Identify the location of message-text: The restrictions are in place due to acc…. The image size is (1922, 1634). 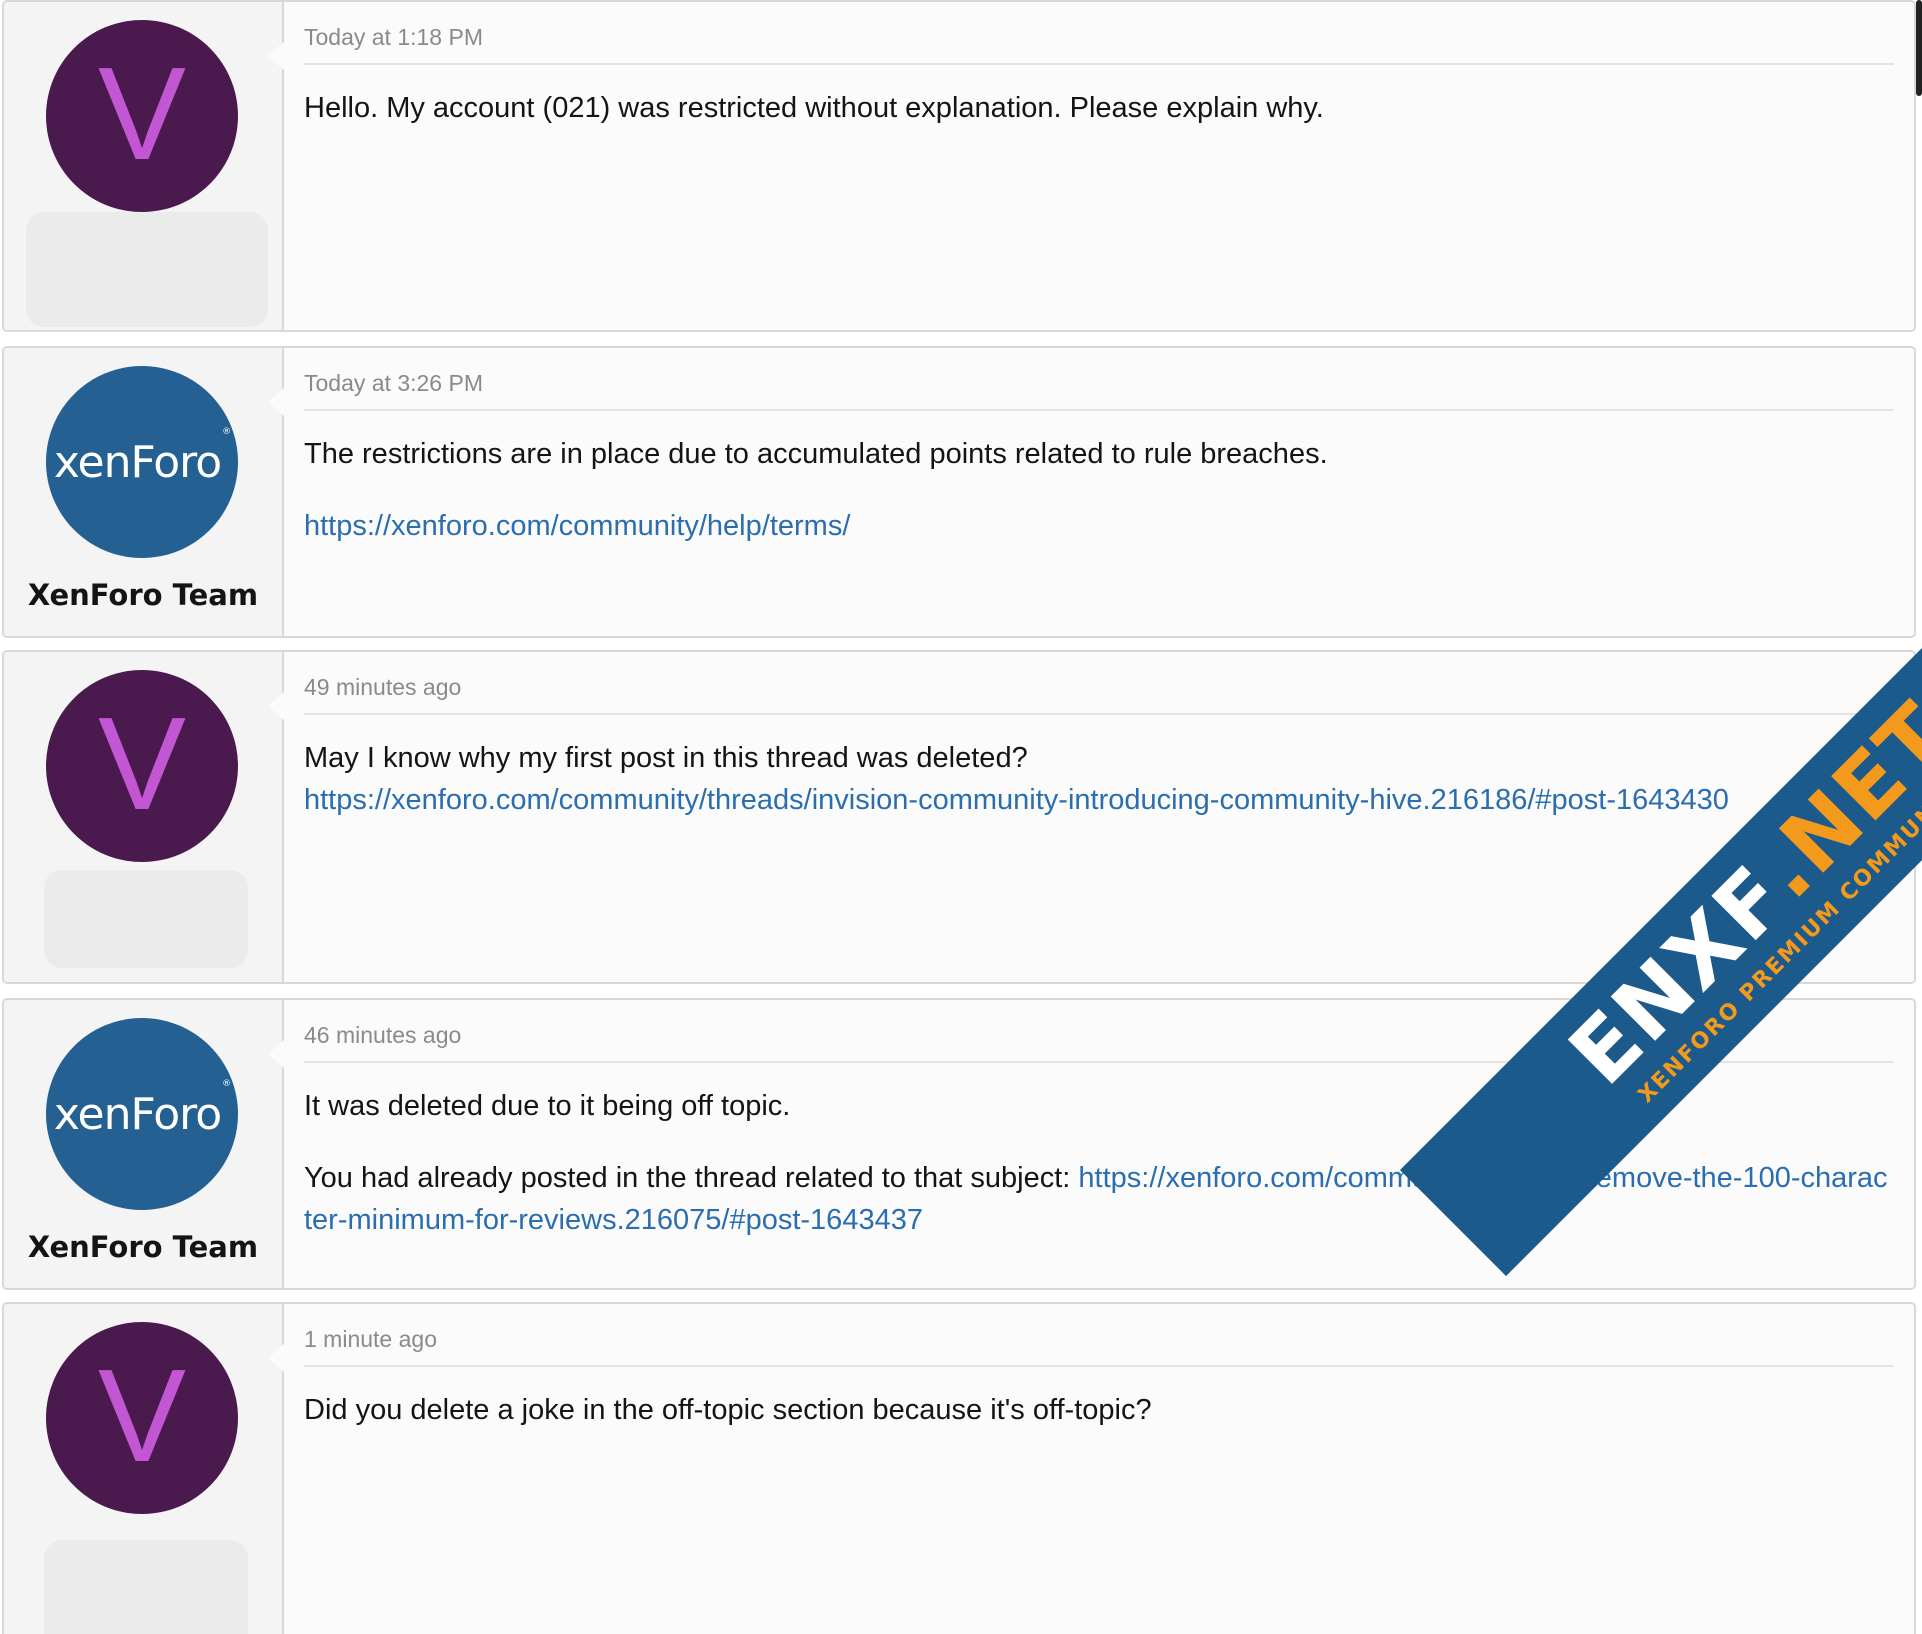
(816, 454).